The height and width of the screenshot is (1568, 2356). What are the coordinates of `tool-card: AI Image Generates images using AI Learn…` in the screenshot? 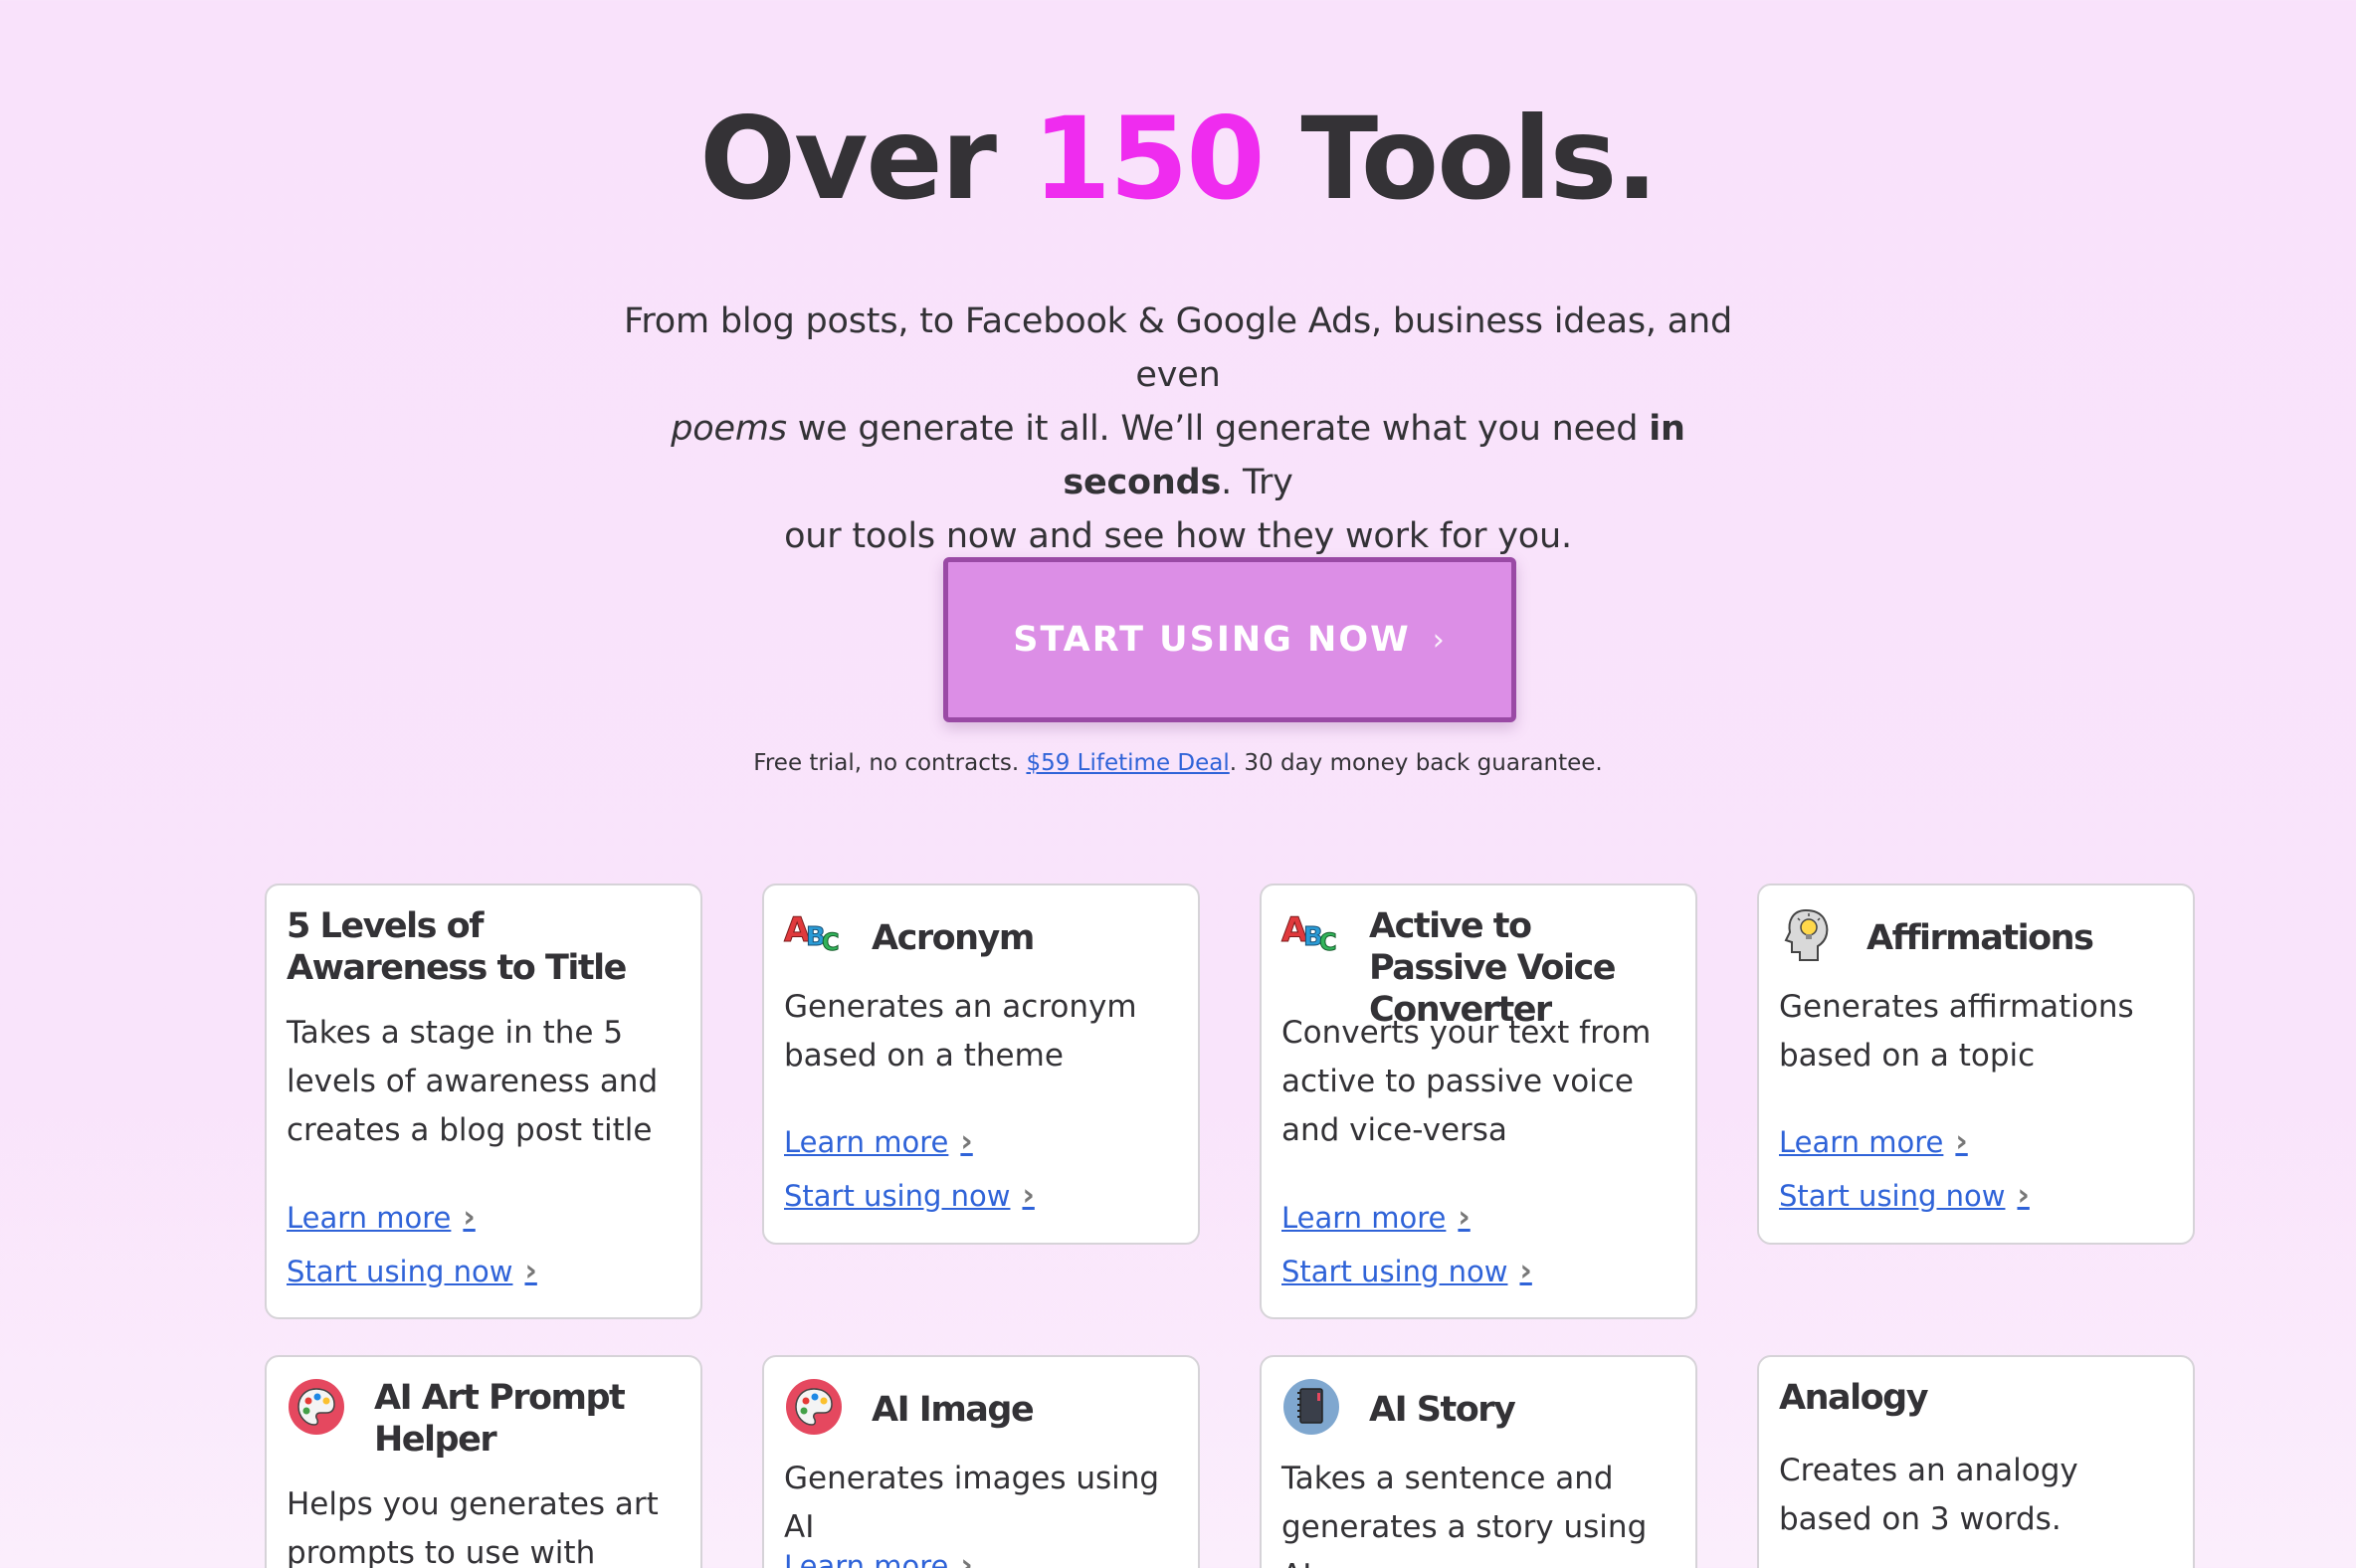 It's located at (981, 1461).